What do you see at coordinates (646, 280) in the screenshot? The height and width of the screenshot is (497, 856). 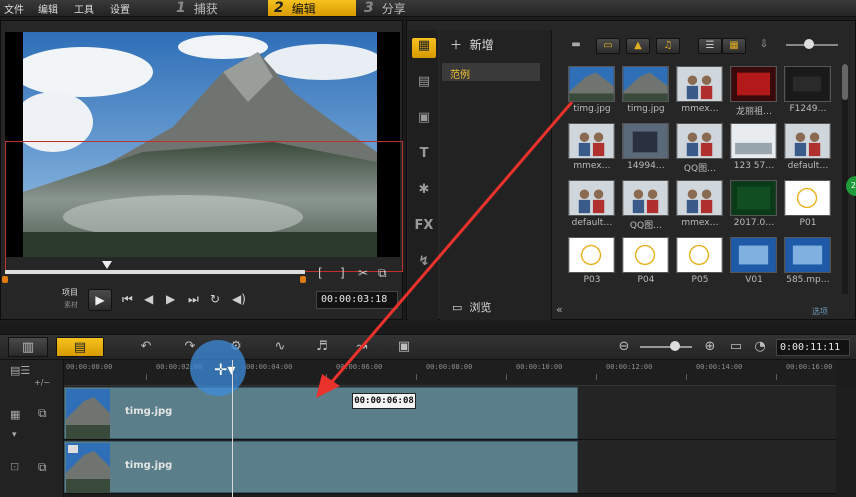 I see `media-label: P04` at bounding box center [646, 280].